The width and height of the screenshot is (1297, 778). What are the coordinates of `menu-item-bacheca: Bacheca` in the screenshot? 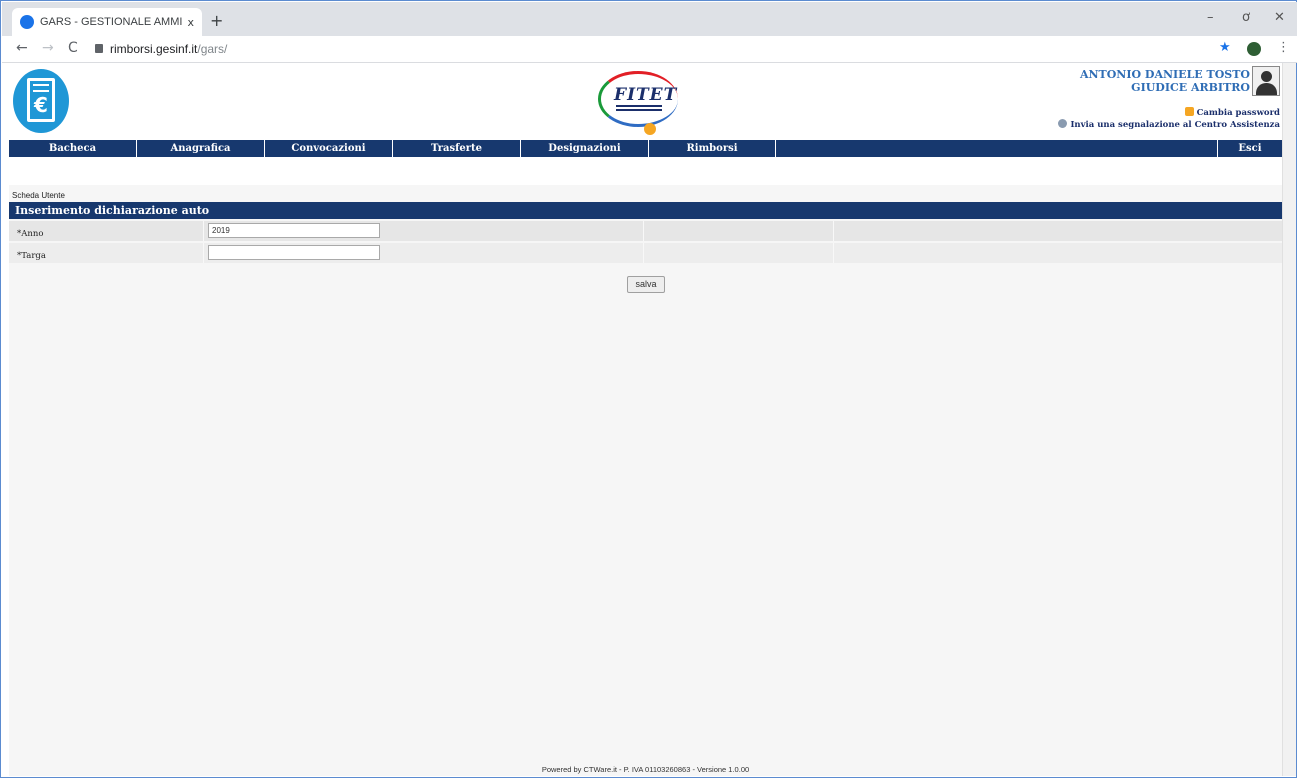 It's located at (73, 148).